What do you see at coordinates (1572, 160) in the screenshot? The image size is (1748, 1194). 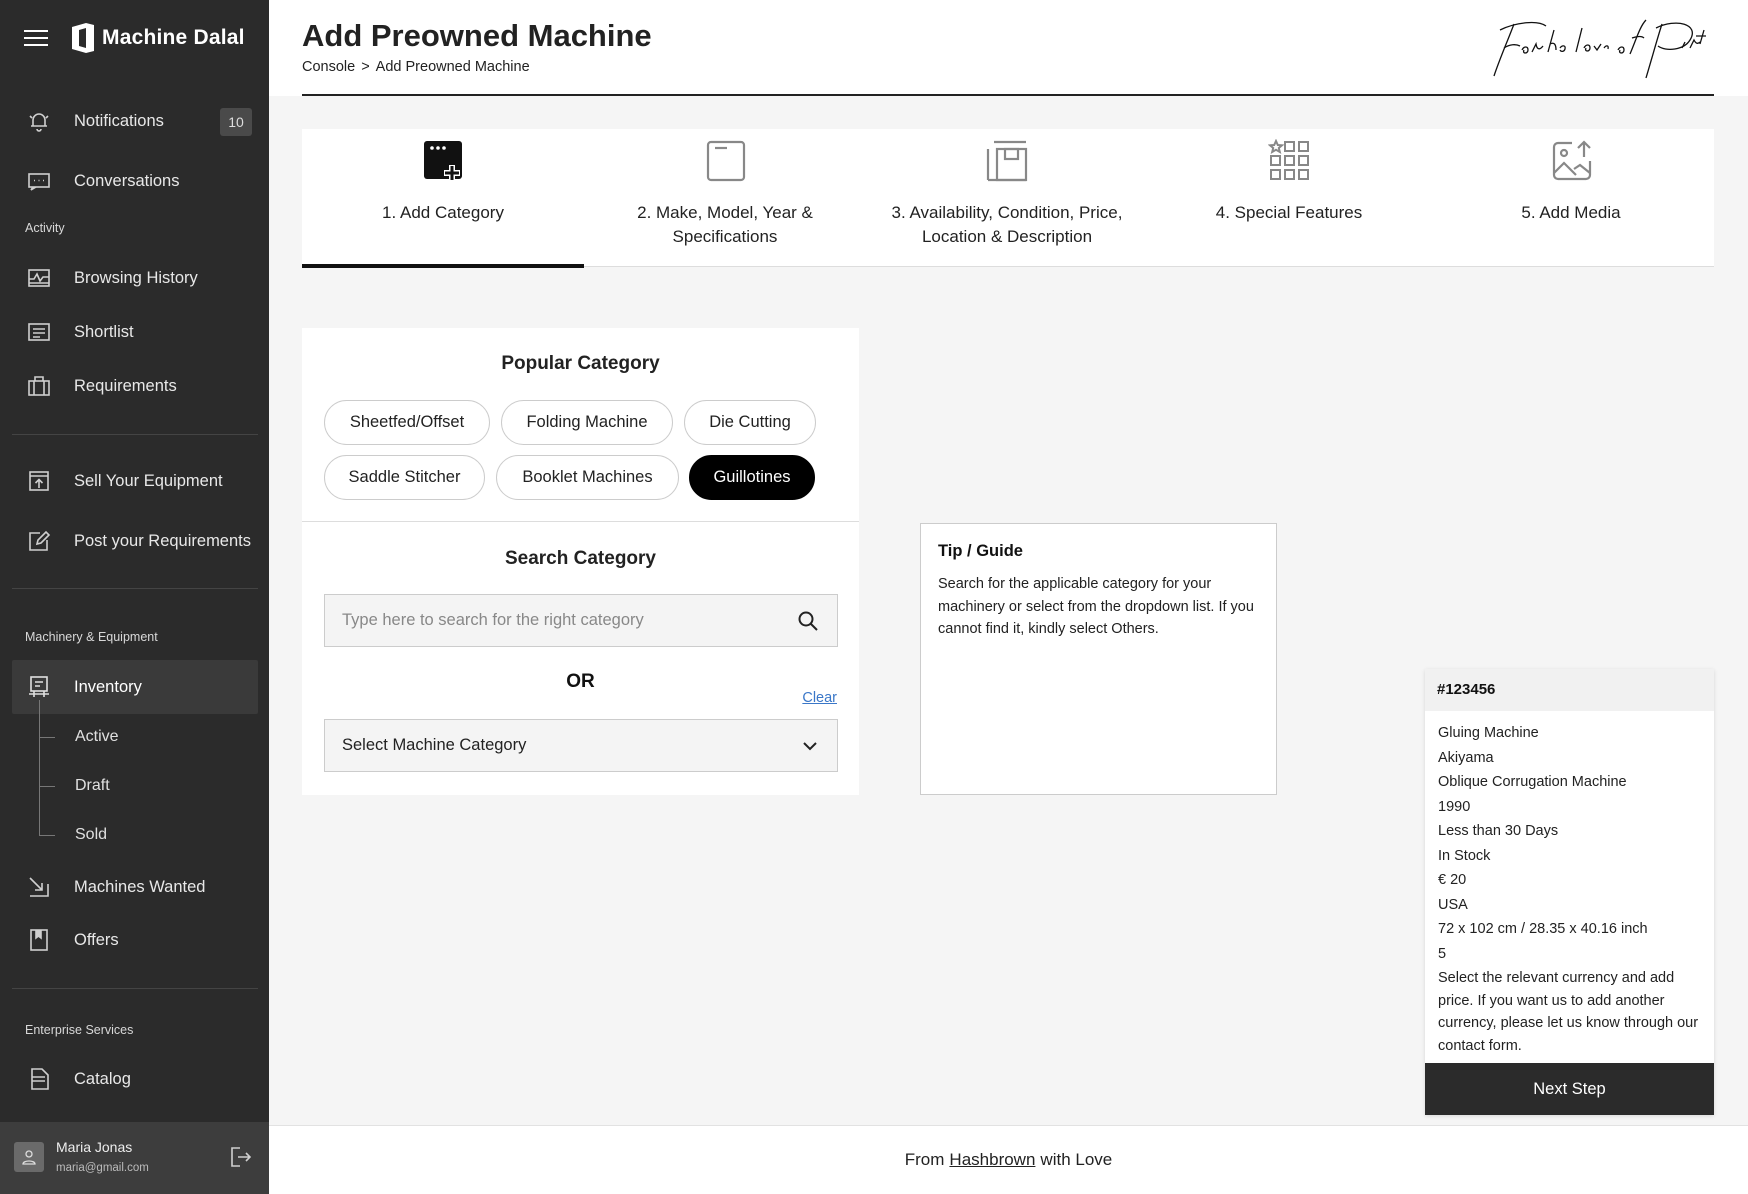 I see `image-upload-icon` at bounding box center [1572, 160].